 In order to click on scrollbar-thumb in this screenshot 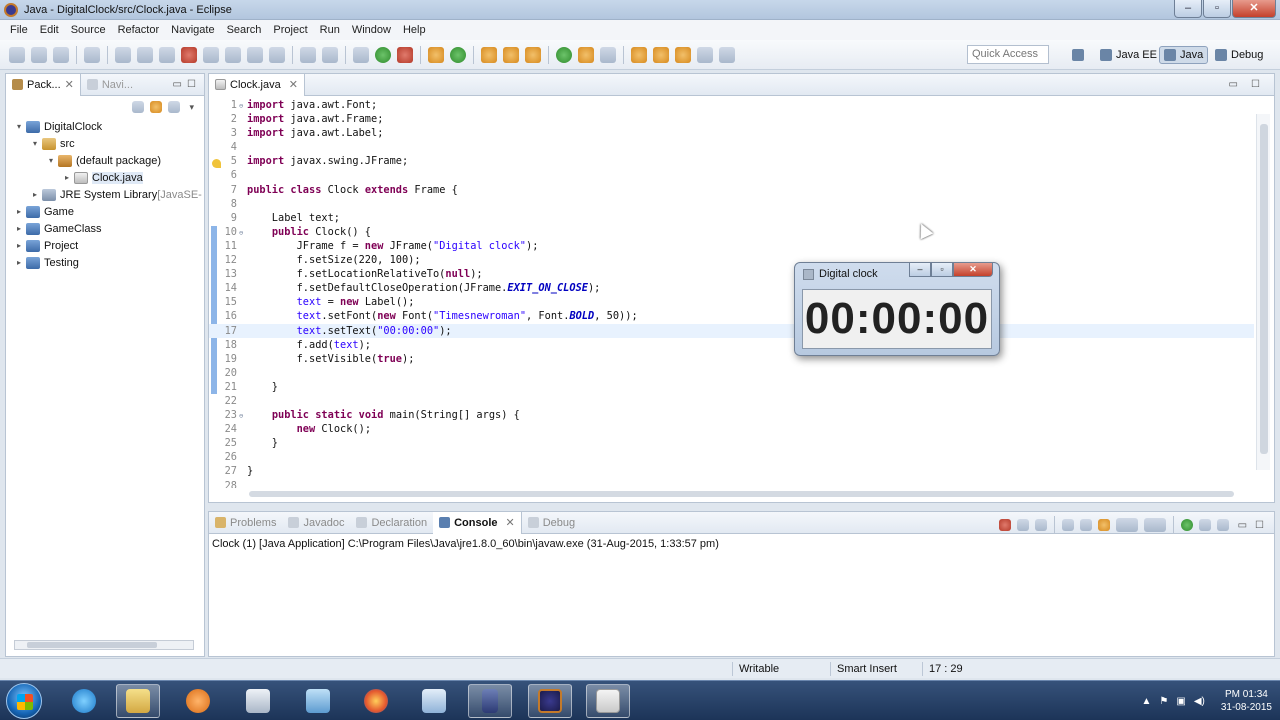, I will do `click(741, 494)`.